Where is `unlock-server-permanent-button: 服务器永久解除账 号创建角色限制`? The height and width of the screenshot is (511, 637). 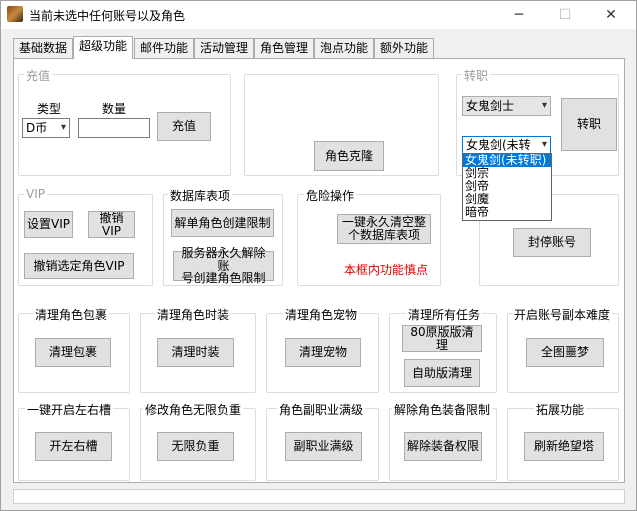
unlock-server-permanent-button: 服务器永久解除账 号创建角色限制 is located at coordinates (223, 265).